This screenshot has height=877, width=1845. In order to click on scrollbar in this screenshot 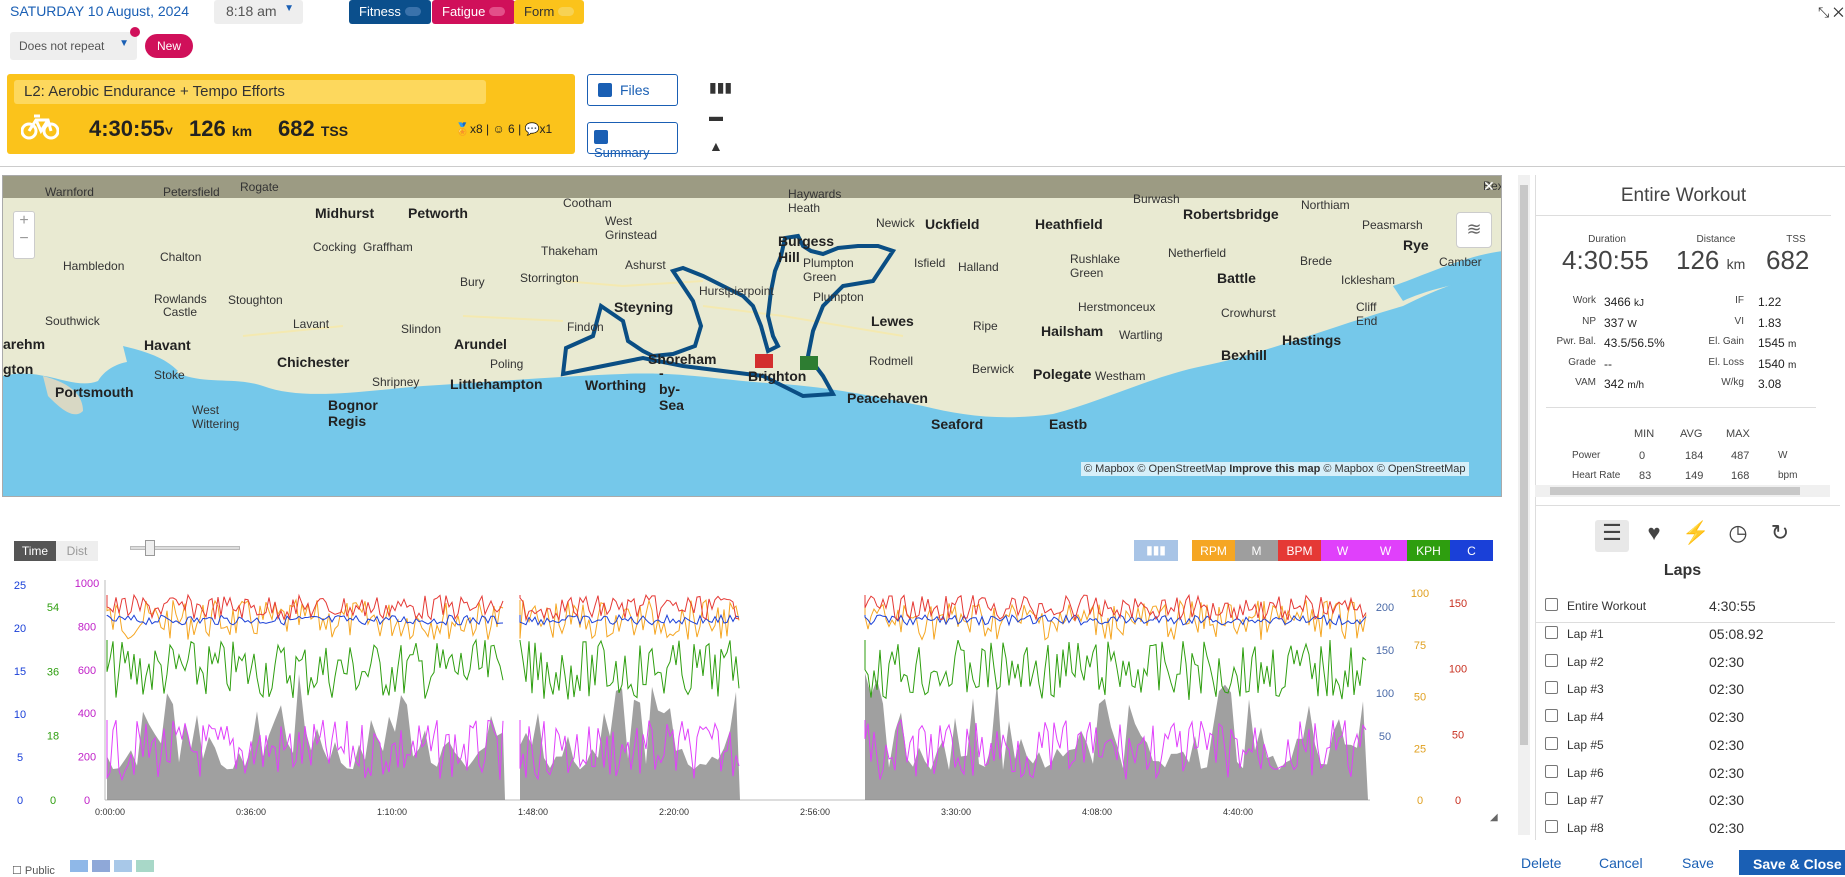, I will do `click(1524, 505)`.